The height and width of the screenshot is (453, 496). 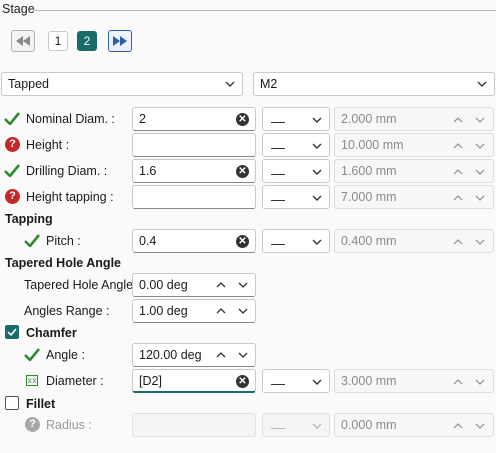 I want to click on fillet-radius-input, so click(x=194, y=425).